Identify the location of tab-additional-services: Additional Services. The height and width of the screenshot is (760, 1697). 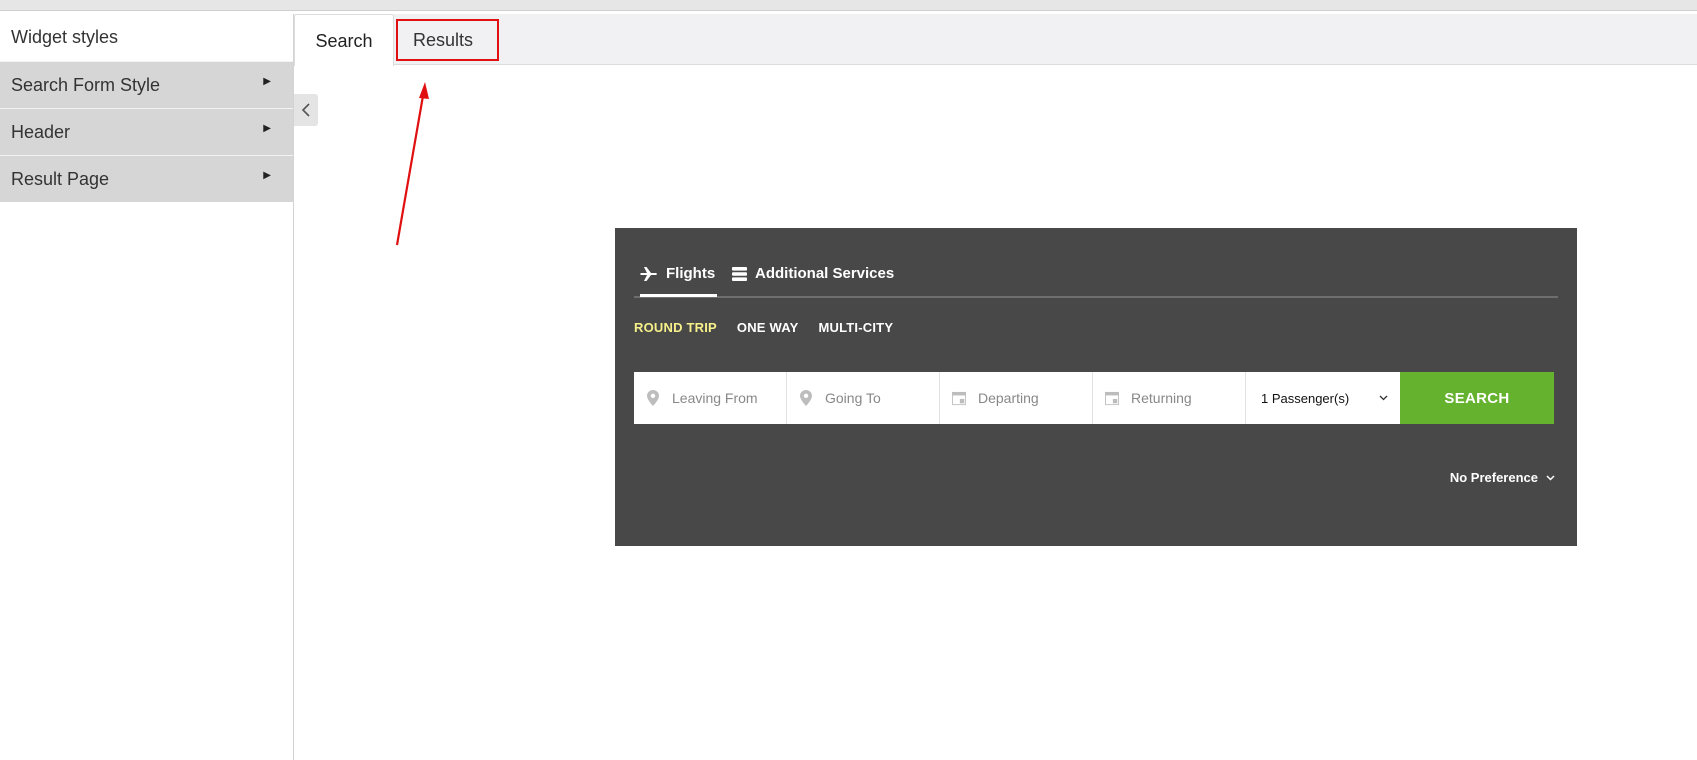
(813, 274).